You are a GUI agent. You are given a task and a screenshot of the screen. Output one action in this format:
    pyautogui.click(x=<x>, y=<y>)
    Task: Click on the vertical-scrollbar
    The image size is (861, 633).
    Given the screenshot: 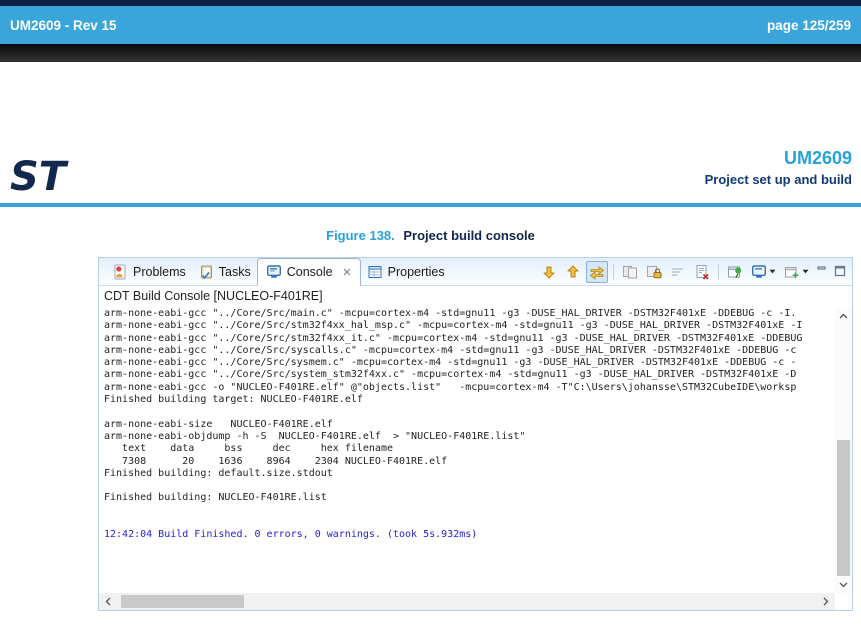 What is the action you would take?
    pyautogui.click(x=843, y=450)
    